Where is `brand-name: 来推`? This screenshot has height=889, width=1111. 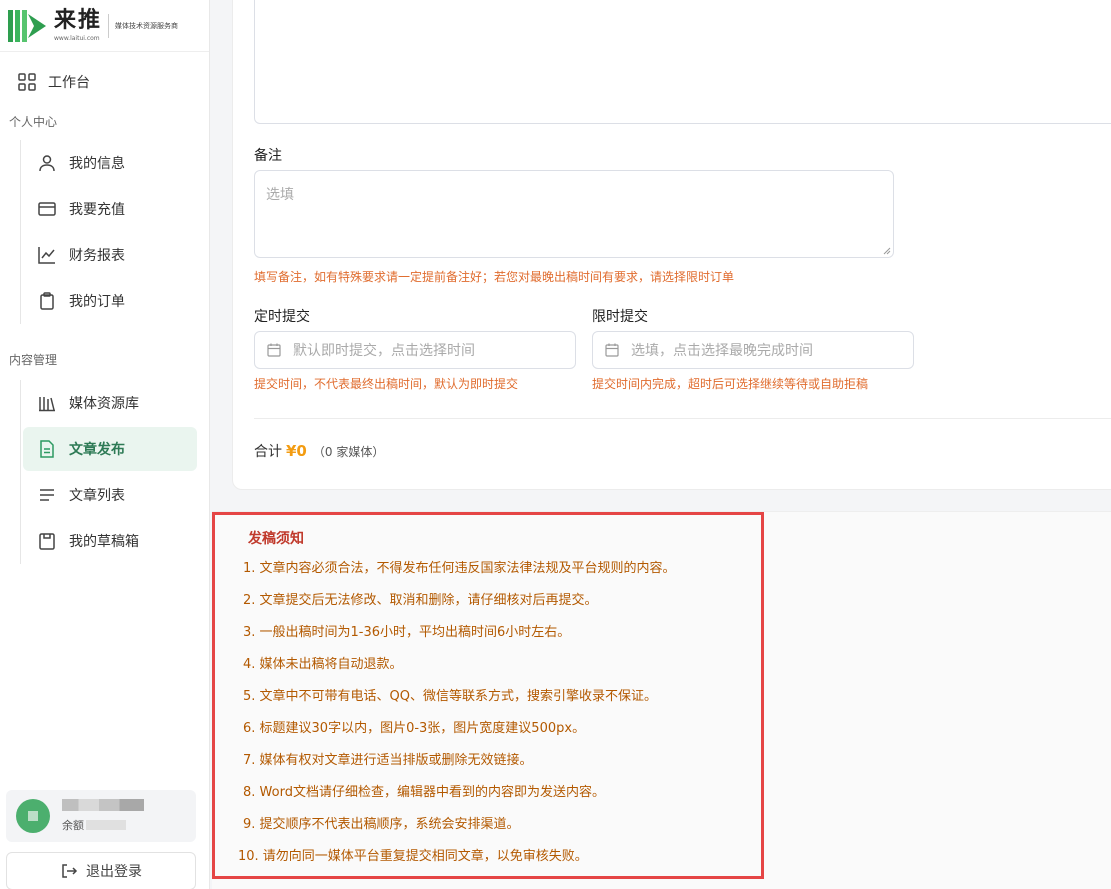 brand-name: 来推 is located at coordinates (78, 20).